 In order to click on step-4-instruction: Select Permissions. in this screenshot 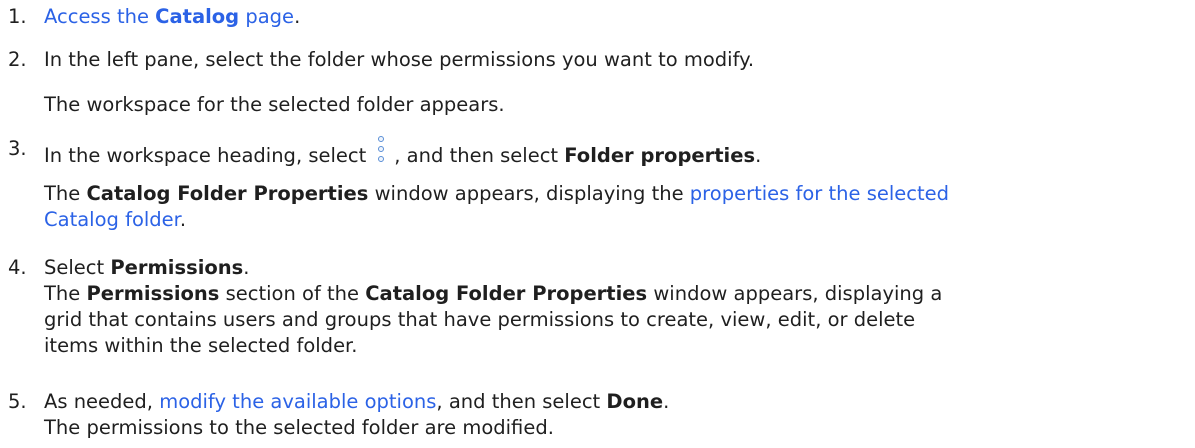, I will do `click(146, 267)`.